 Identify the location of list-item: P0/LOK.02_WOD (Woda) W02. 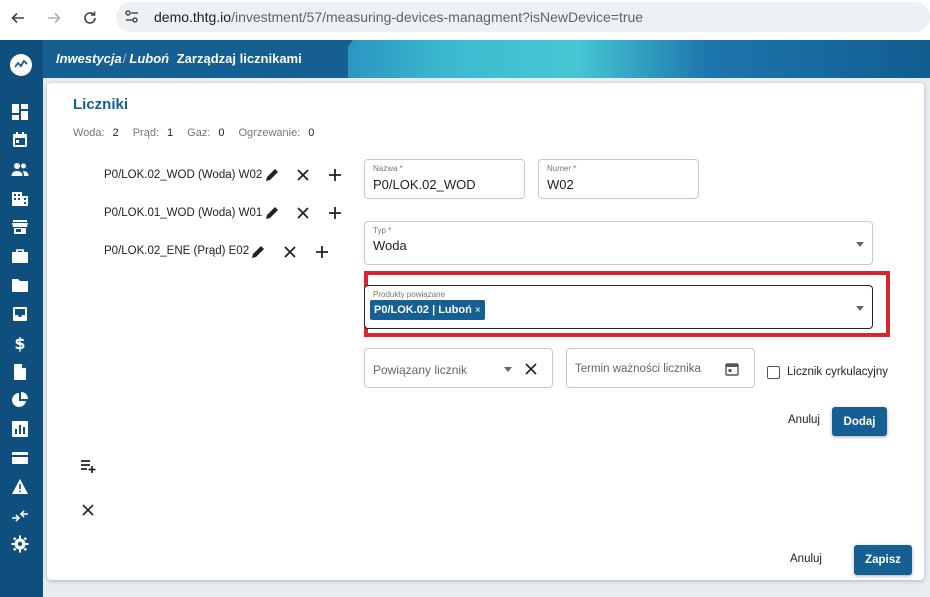
(183, 175).